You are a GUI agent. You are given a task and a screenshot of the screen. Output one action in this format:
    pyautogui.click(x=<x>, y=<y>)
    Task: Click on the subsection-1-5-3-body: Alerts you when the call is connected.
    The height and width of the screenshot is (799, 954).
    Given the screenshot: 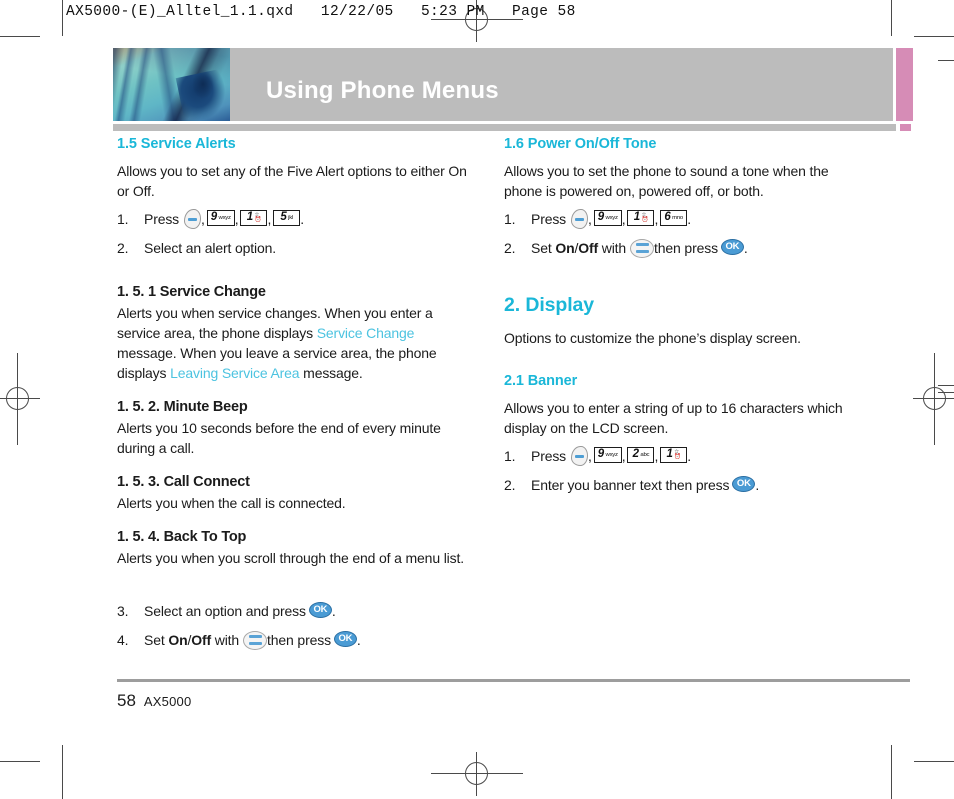 What is the action you would take?
    pyautogui.click(x=231, y=503)
    